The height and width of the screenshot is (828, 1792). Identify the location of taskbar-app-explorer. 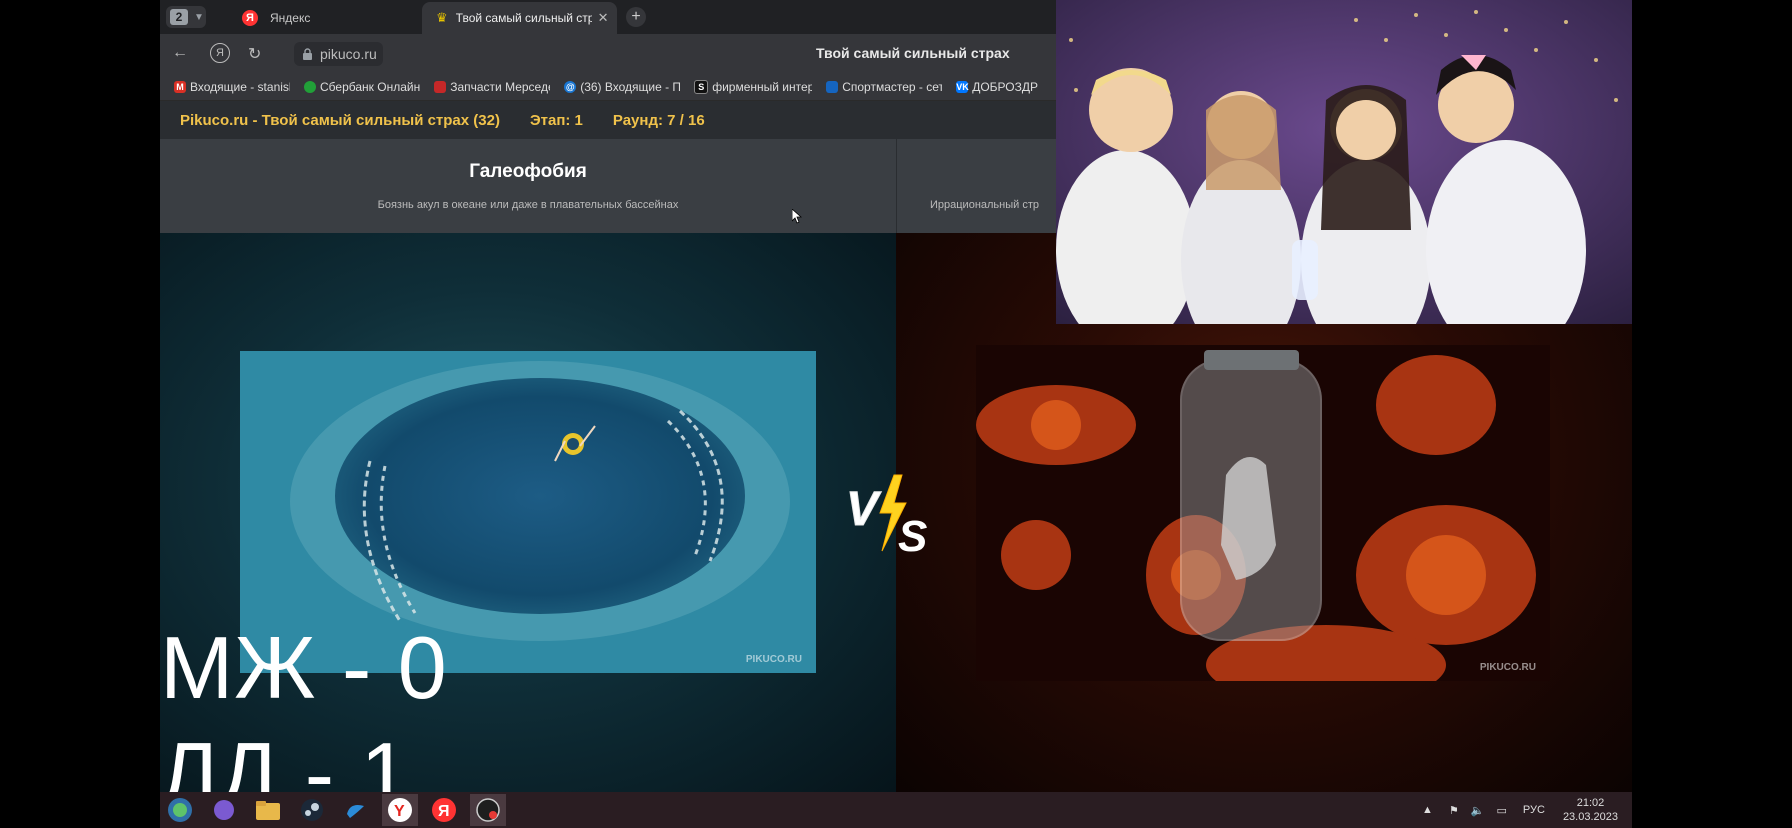
(268, 810).